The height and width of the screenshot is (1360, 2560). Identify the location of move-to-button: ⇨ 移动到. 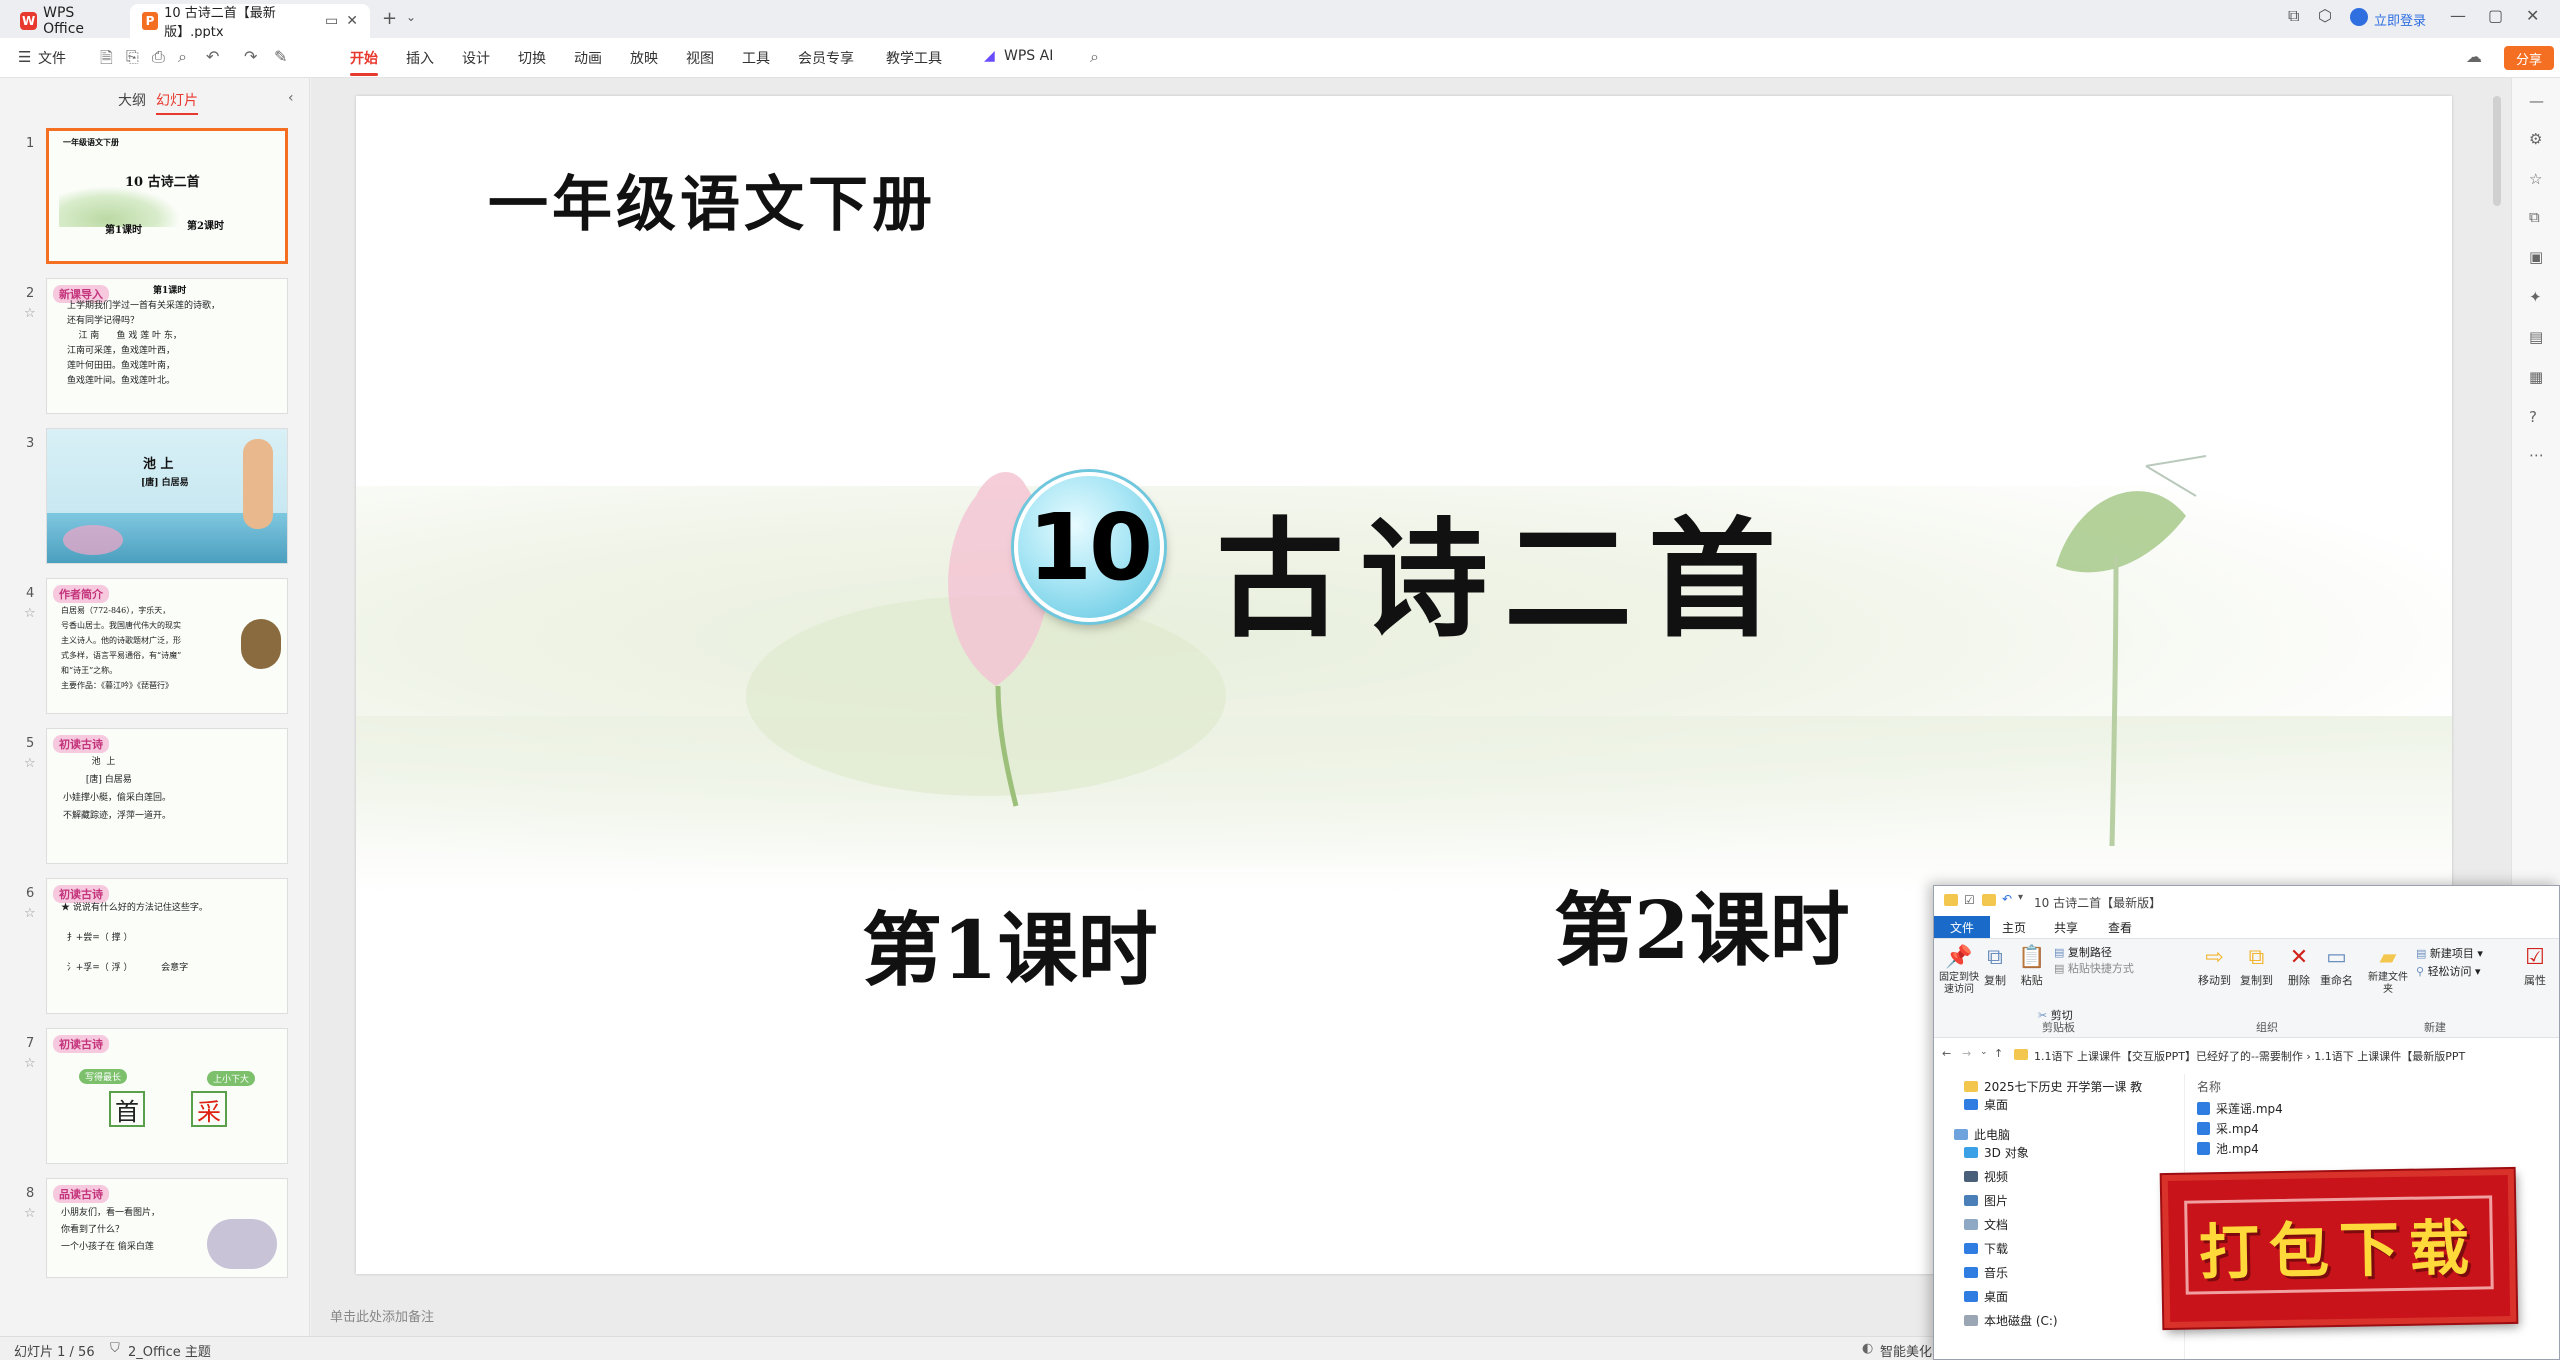
(2214, 966).